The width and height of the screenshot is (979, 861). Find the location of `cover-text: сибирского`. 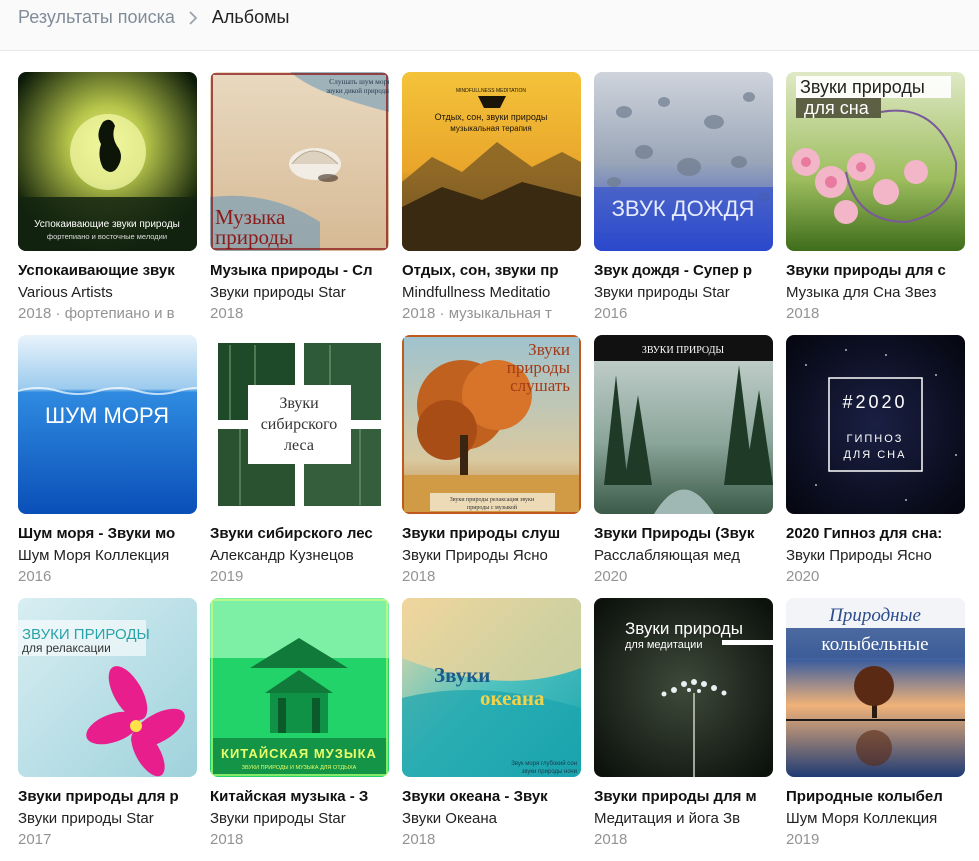

cover-text: сибирского is located at coordinates (299, 424).